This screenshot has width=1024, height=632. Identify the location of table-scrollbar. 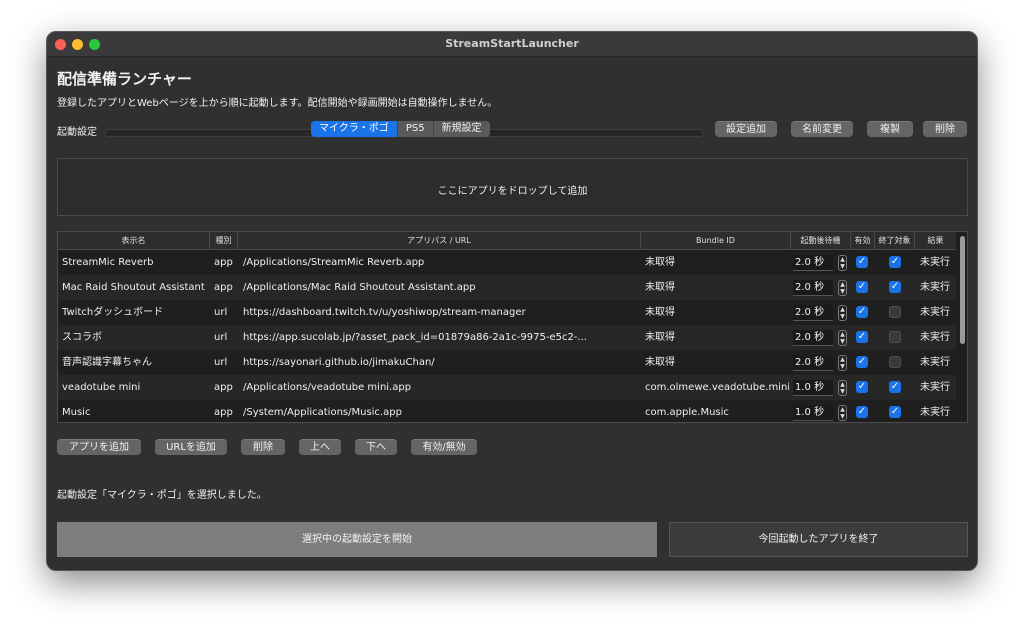
(962, 290).